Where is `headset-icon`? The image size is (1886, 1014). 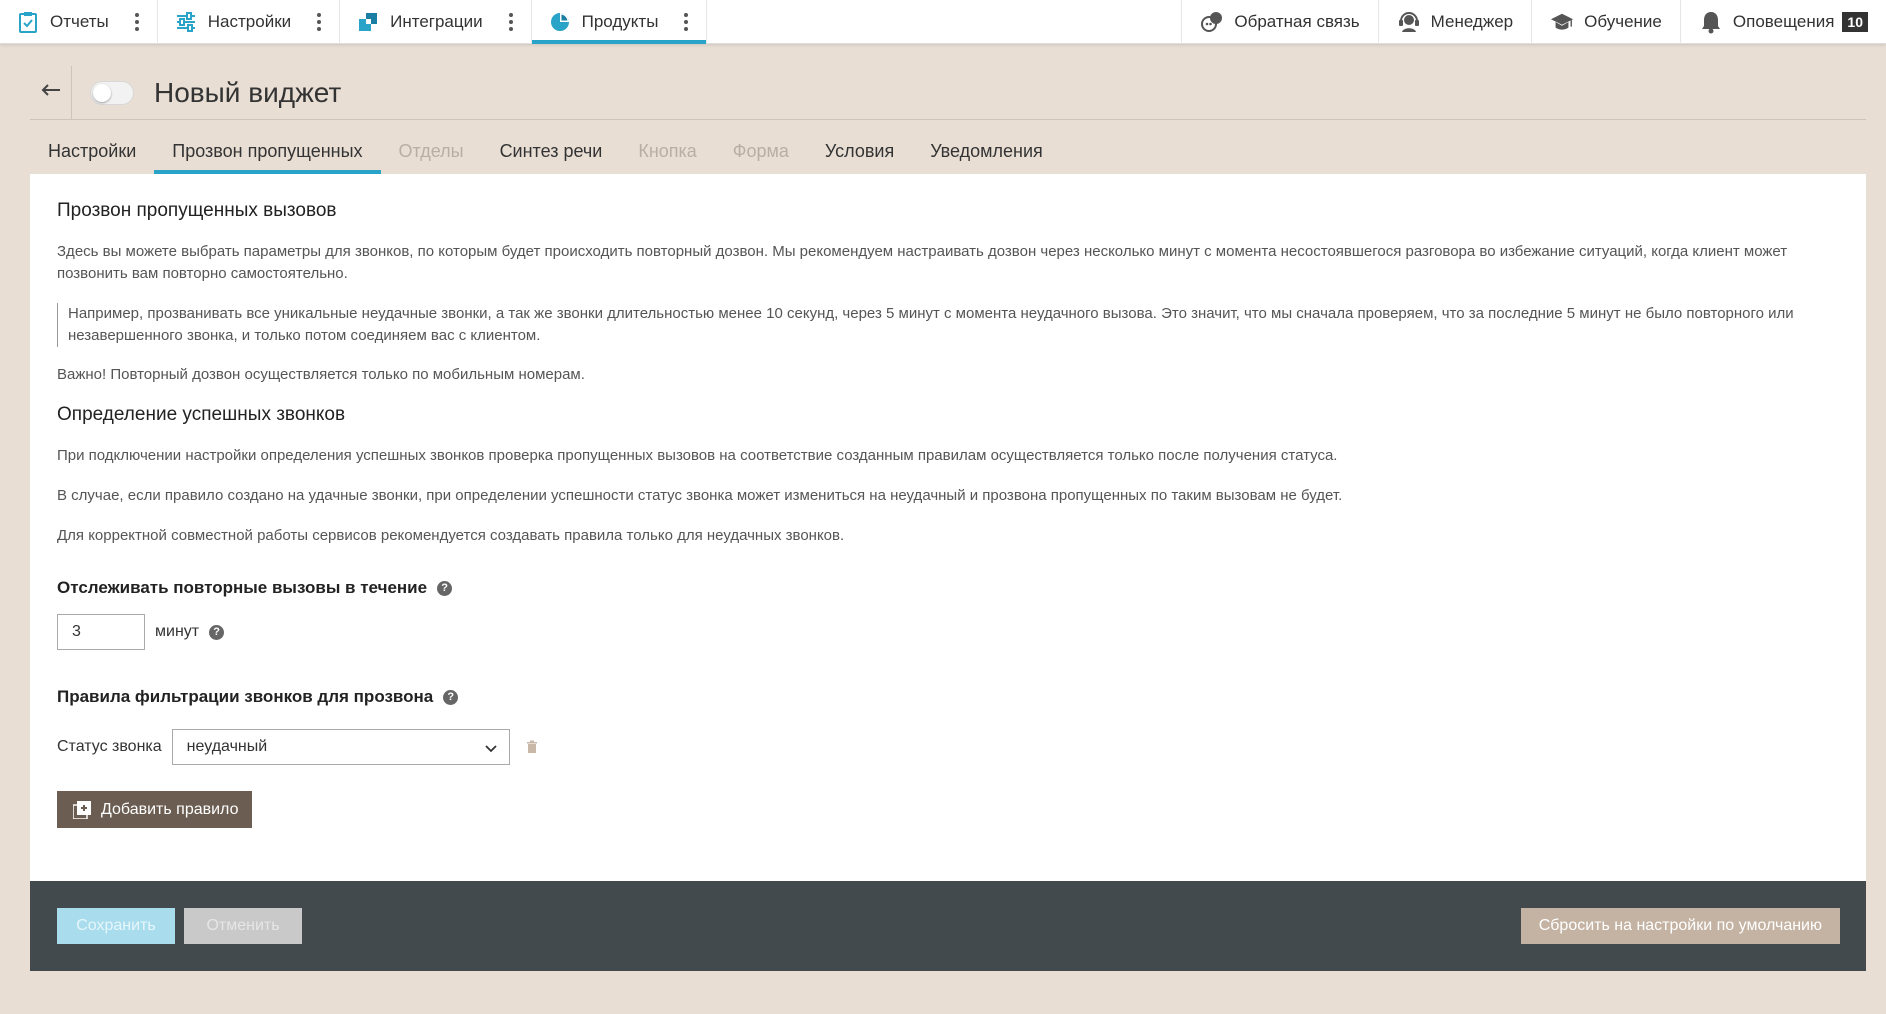 headset-icon is located at coordinates (1409, 22).